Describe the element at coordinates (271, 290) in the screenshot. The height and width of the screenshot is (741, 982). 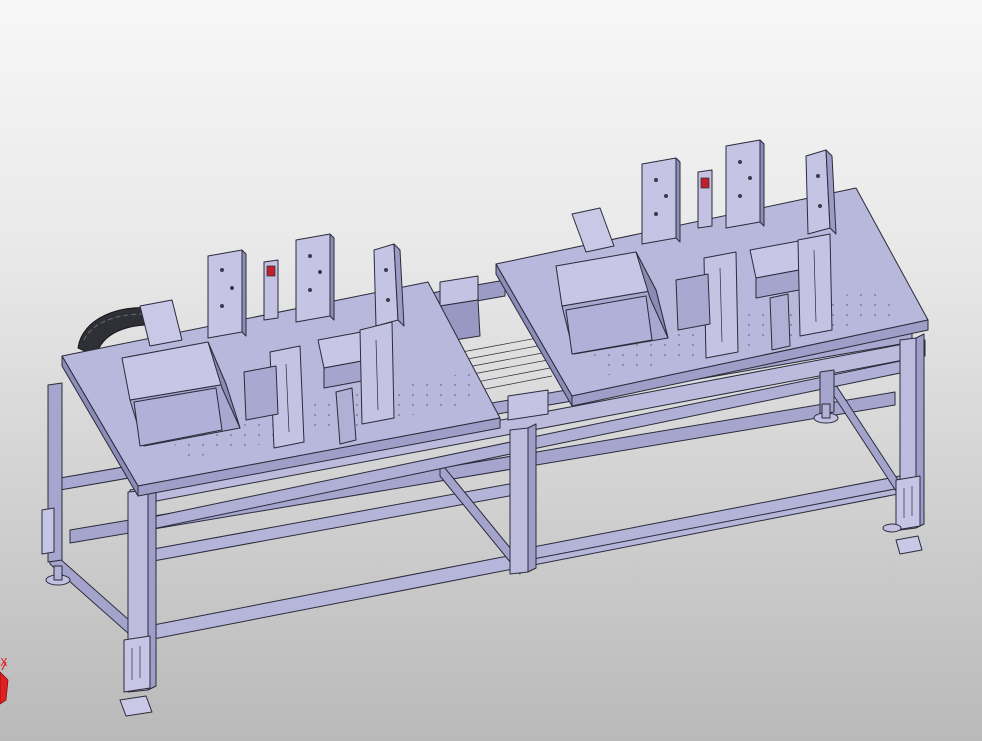
I see `left-sensor-post` at that location.